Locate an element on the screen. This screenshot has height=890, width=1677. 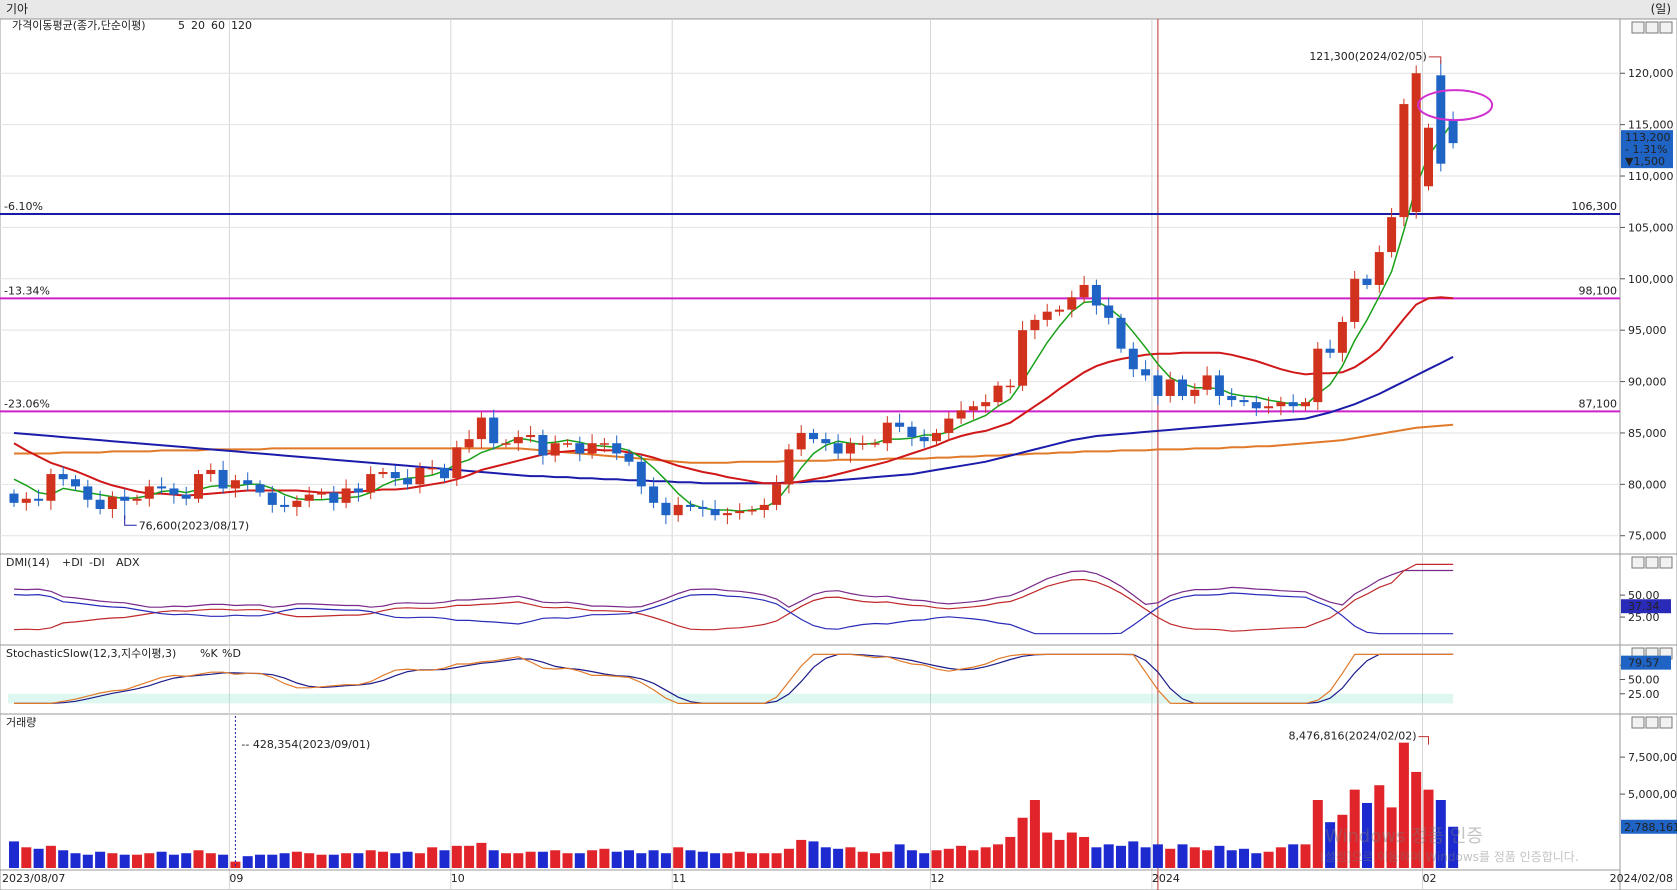
dmi-legend--DI: -DI is located at coordinates (97, 562).